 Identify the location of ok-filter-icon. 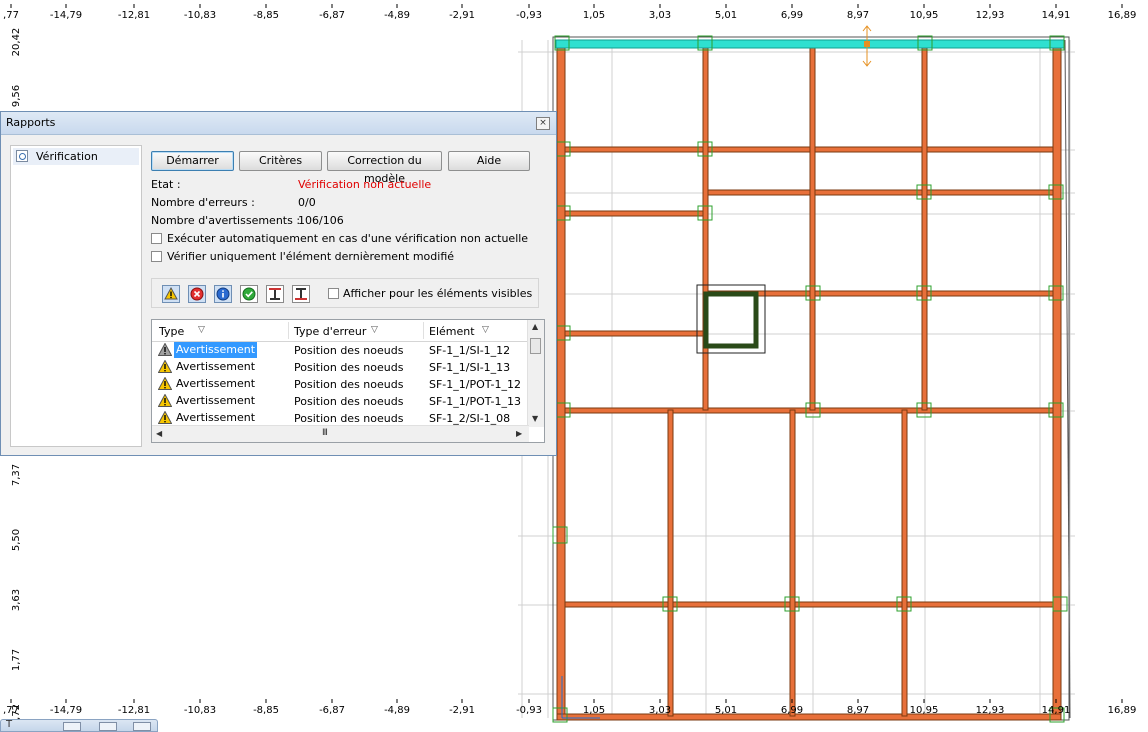
(249, 294).